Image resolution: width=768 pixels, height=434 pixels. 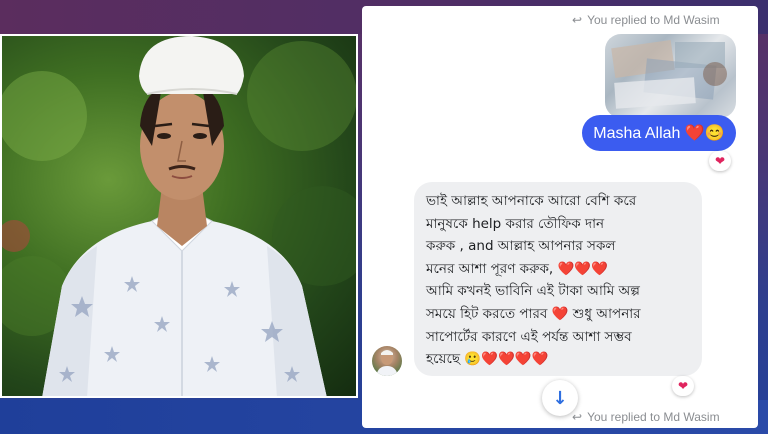 I want to click on avatar, so click(x=387, y=361).